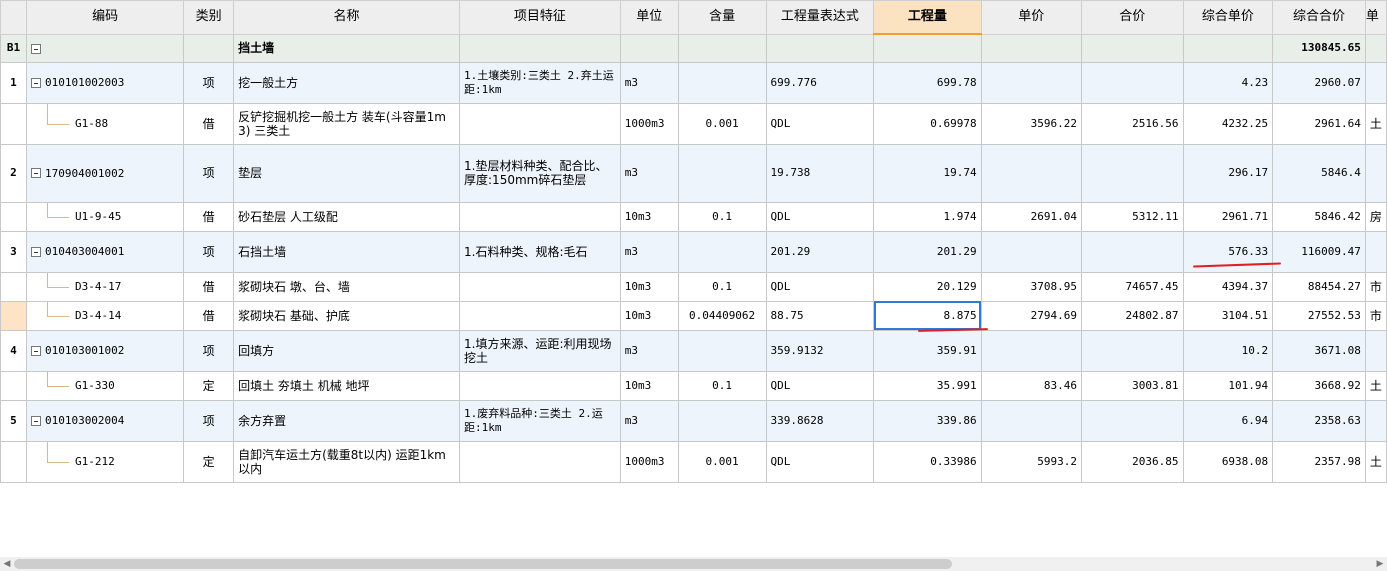 The width and height of the screenshot is (1387, 571). What do you see at coordinates (209, 48) in the screenshot?
I see `type-cell` at bounding box center [209, 48].